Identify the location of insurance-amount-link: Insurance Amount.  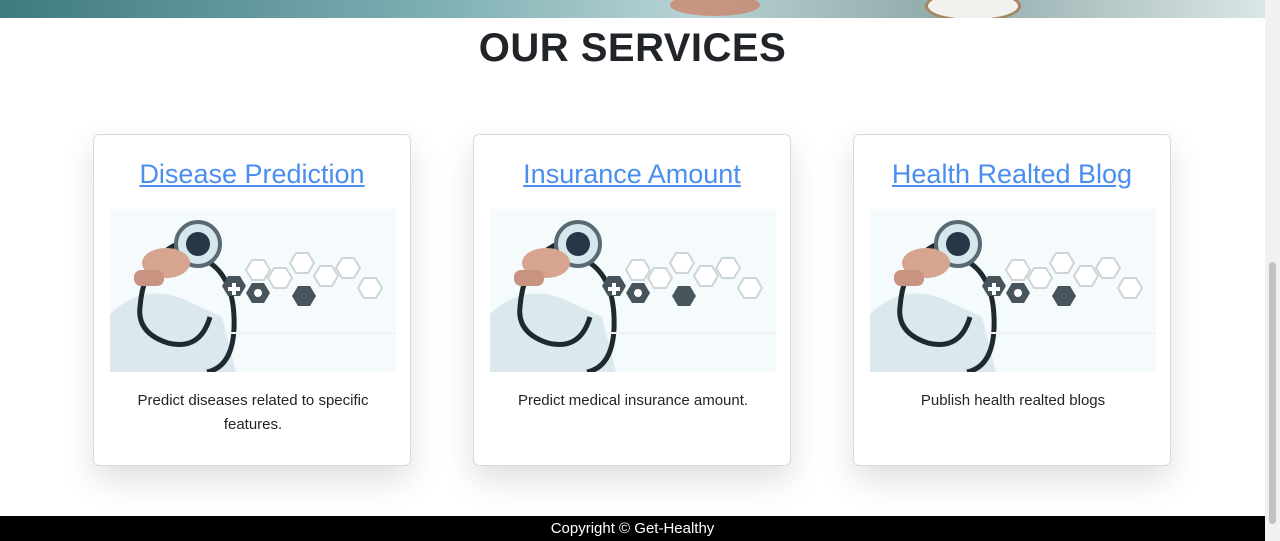
(632, 174).